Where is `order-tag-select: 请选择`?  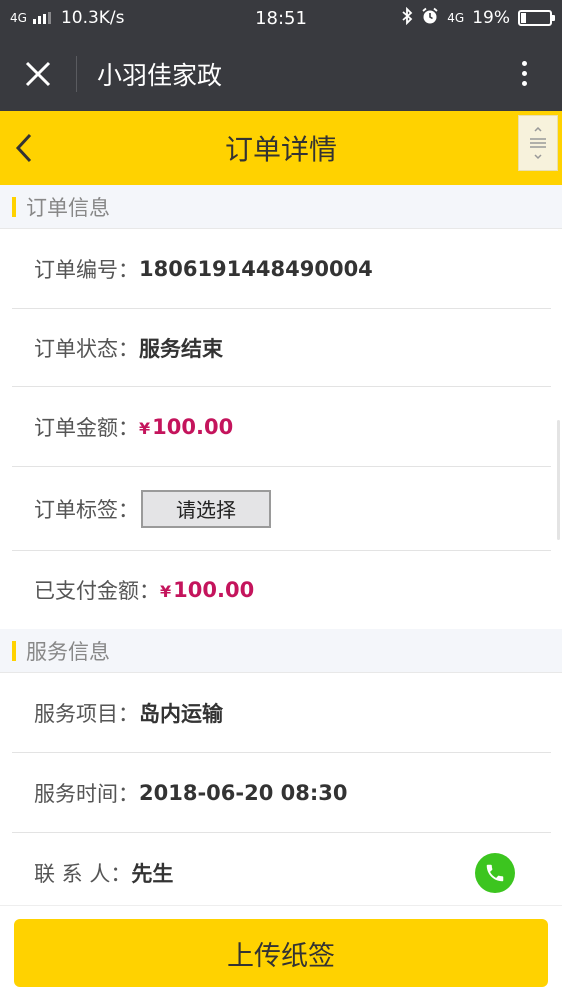 order-tag-select: 请选择 is located at coordinates (206, 508).